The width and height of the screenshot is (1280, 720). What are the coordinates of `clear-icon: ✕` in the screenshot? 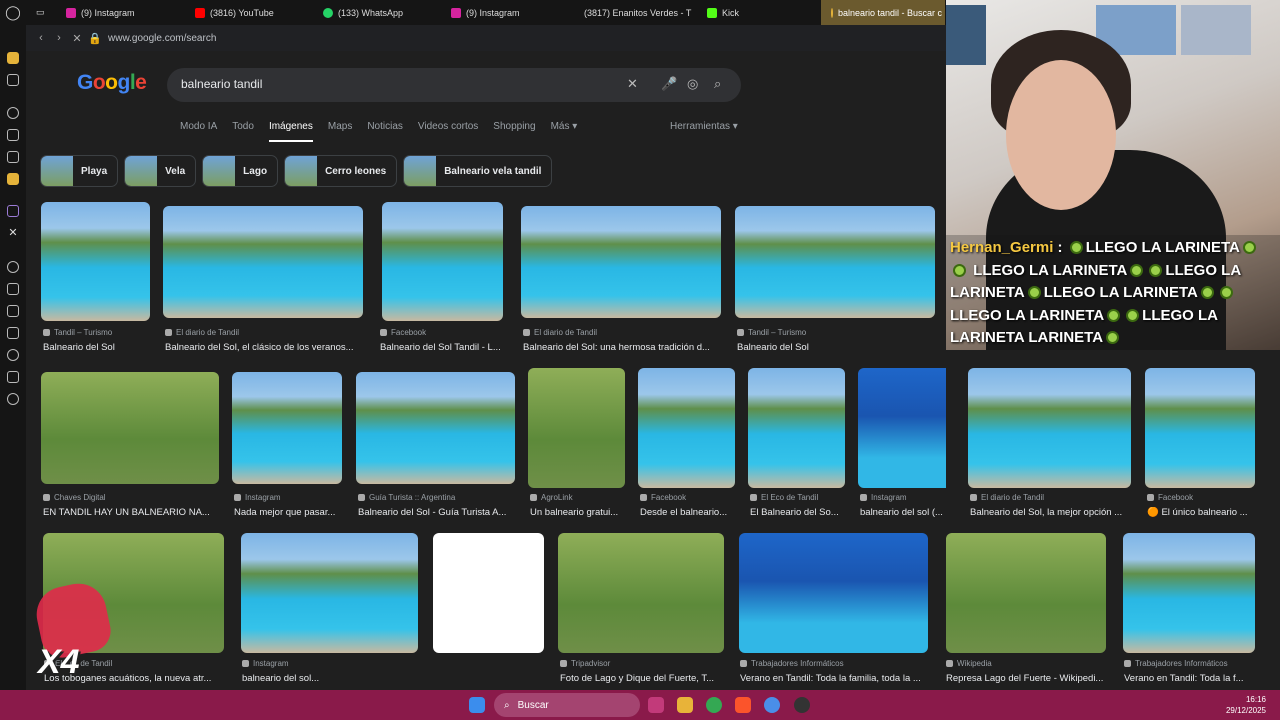 It's located at (632, 84).